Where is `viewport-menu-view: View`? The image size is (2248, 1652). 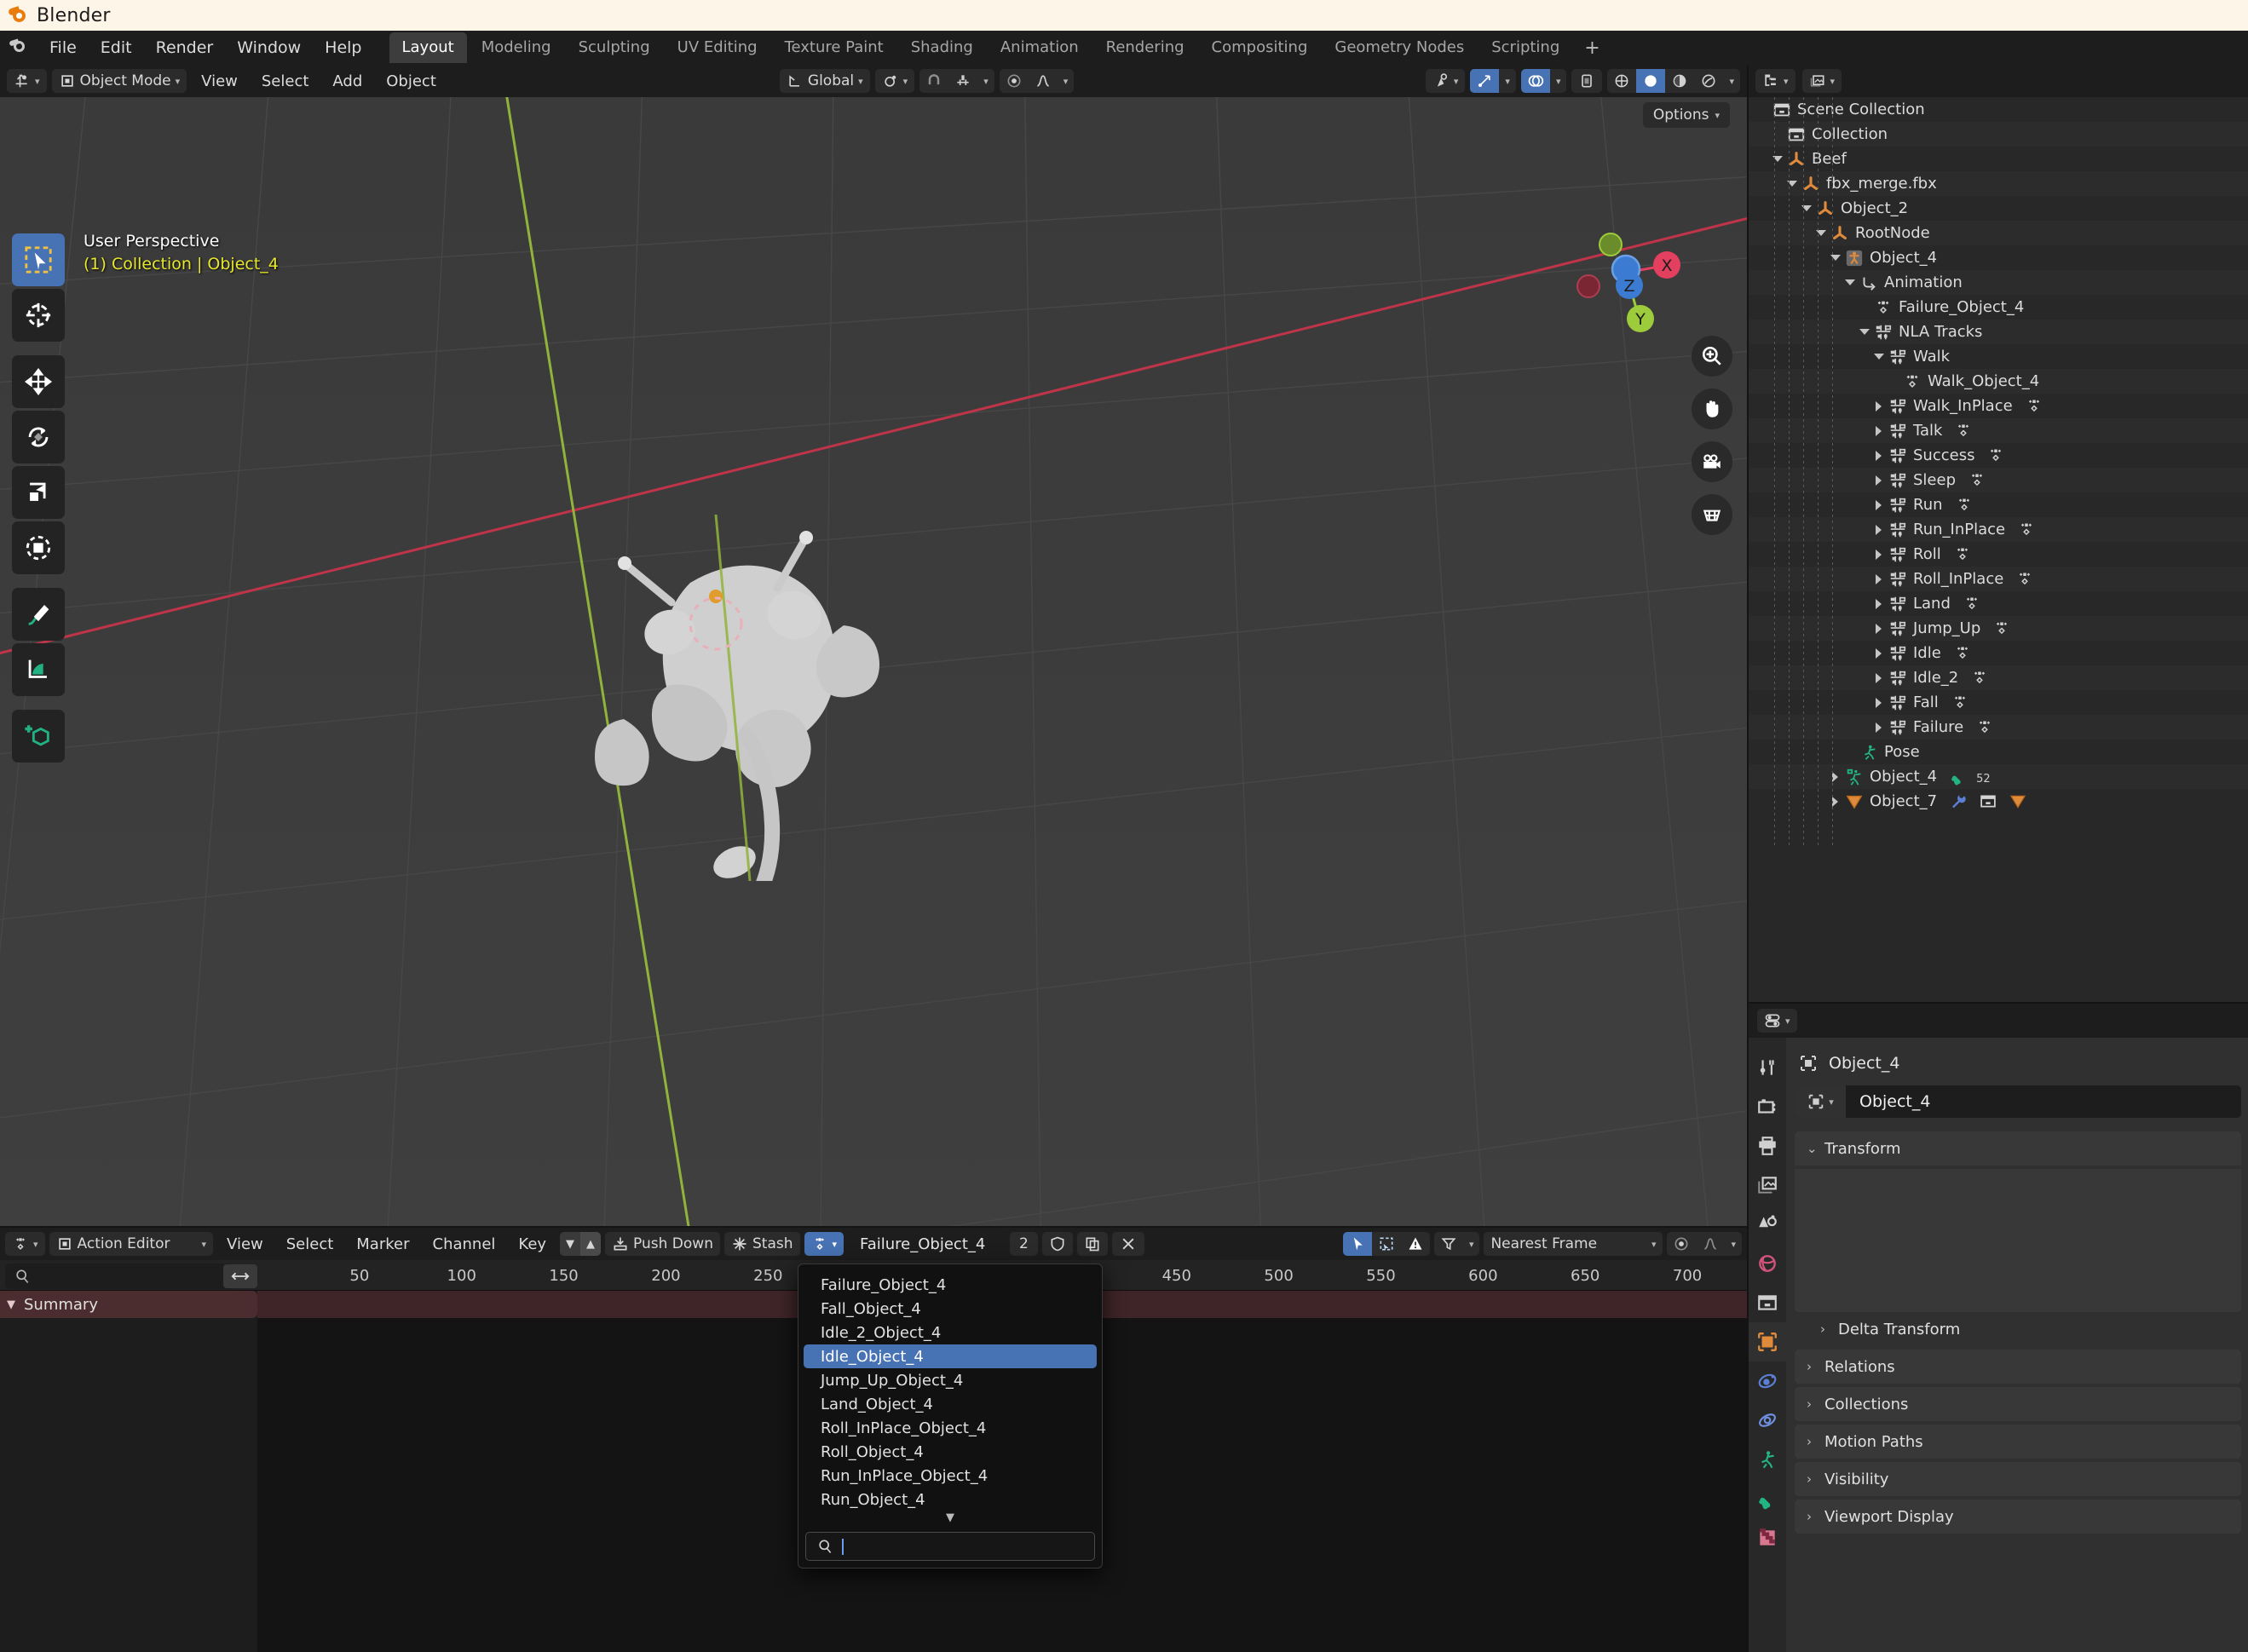 viewport-menu-view: View is located at coordinates (219, 81).